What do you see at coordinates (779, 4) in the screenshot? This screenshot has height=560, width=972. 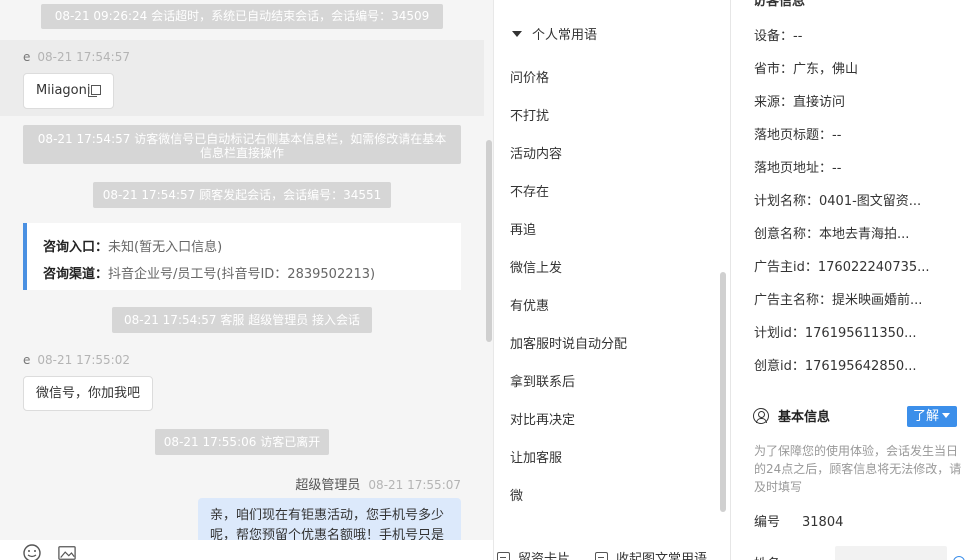 I see `visitor-info-title: 访客信息` at bounding box center [779, 4].